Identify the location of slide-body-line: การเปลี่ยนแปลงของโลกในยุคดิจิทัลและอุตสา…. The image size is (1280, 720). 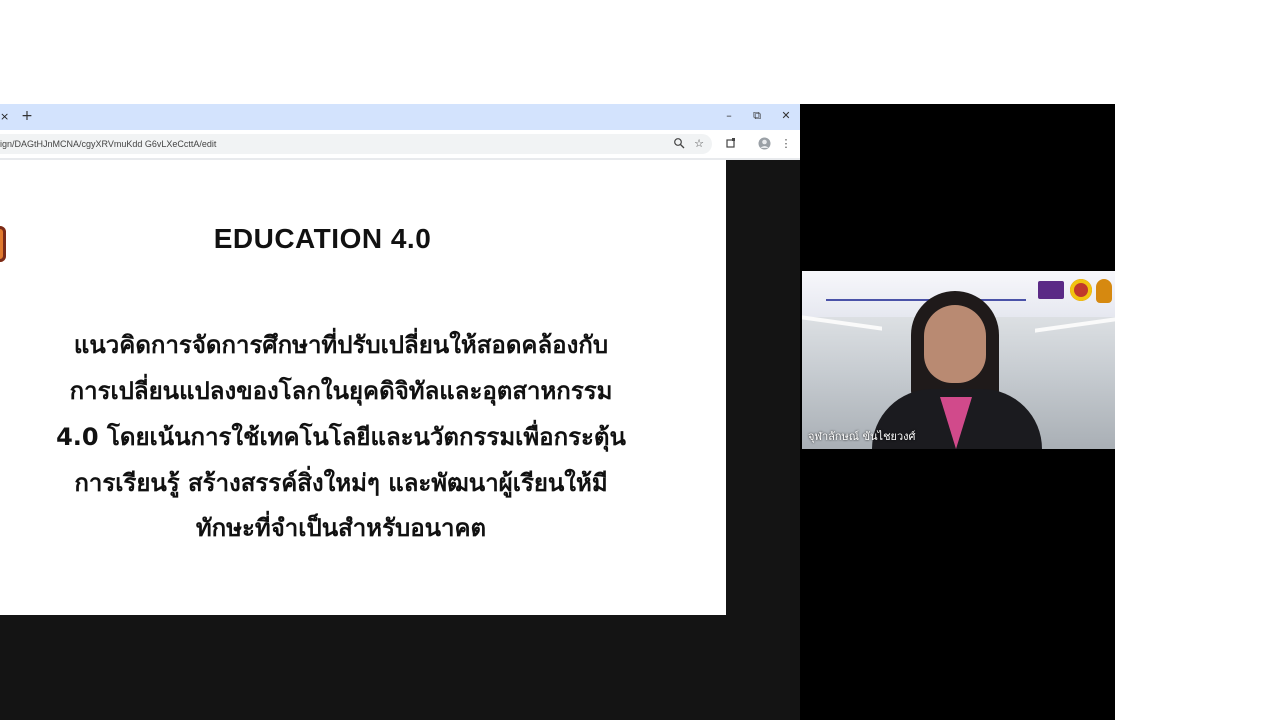
(341, 391).